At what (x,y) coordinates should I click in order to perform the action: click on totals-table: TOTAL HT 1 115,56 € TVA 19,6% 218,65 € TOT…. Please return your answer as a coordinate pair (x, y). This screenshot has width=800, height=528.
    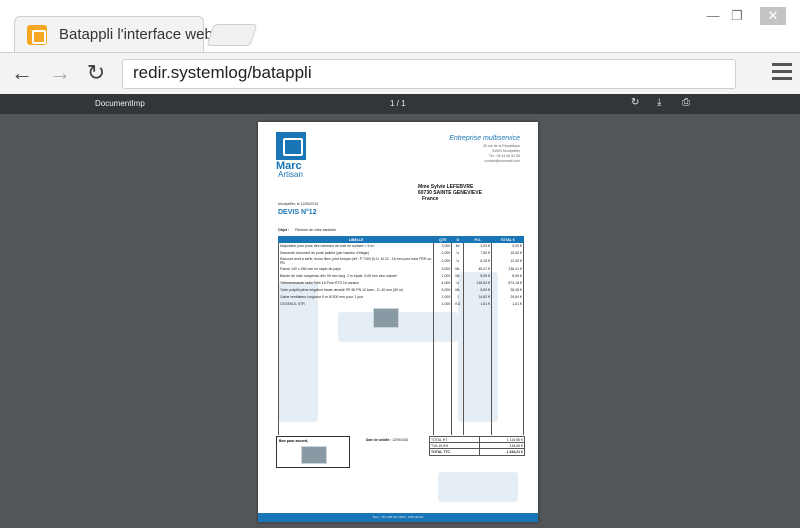
    Looking at the image, I should click on (476, 446).